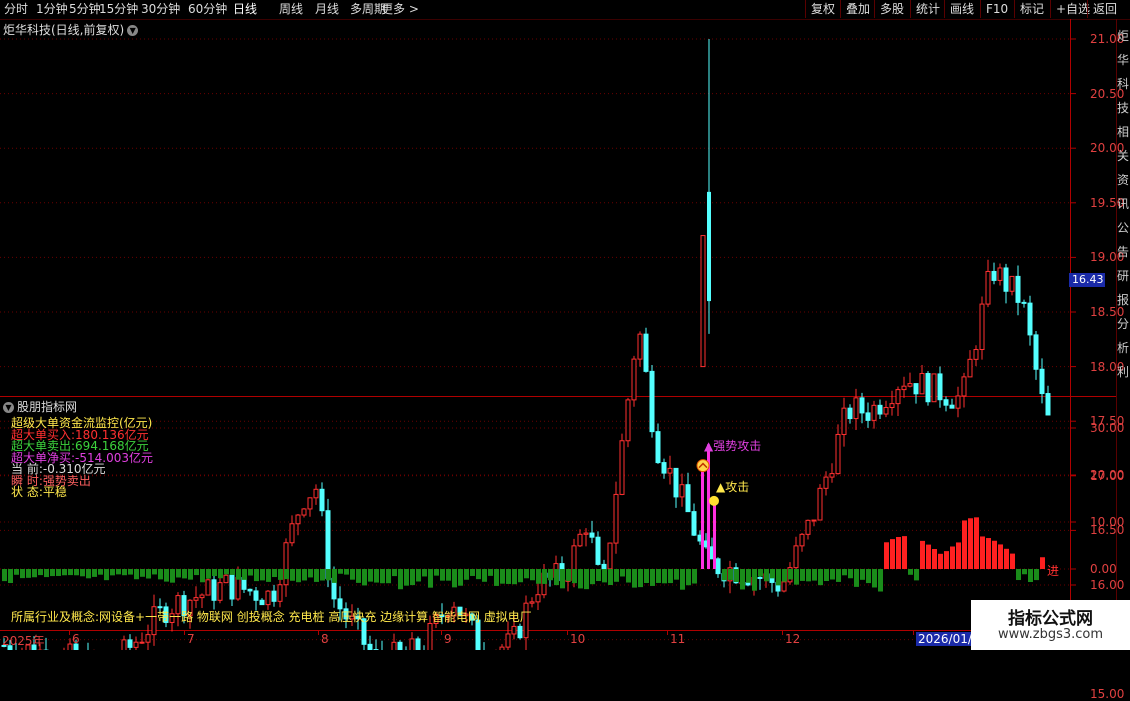 Image resolution: width=1130 pixels, height=701 pixels. I want to click on side-strip-char: 利, so click(1123, 371).